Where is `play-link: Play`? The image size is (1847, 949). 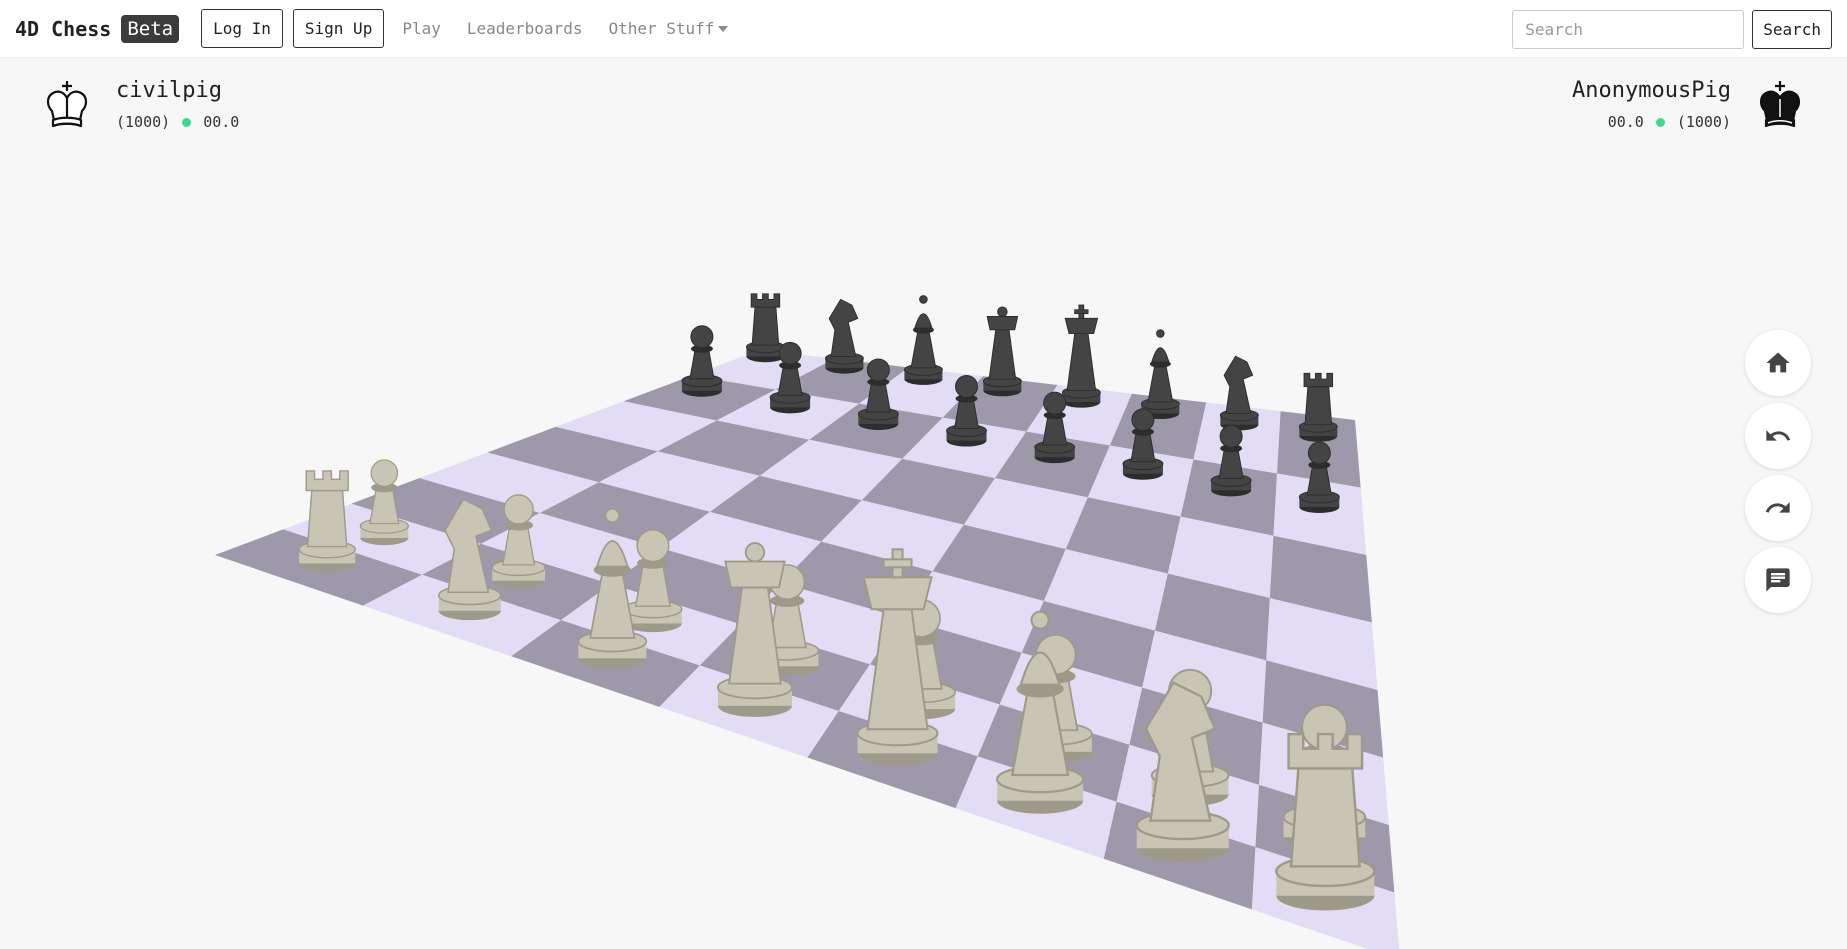 play-link: Play is located at coordinates (421, 28).